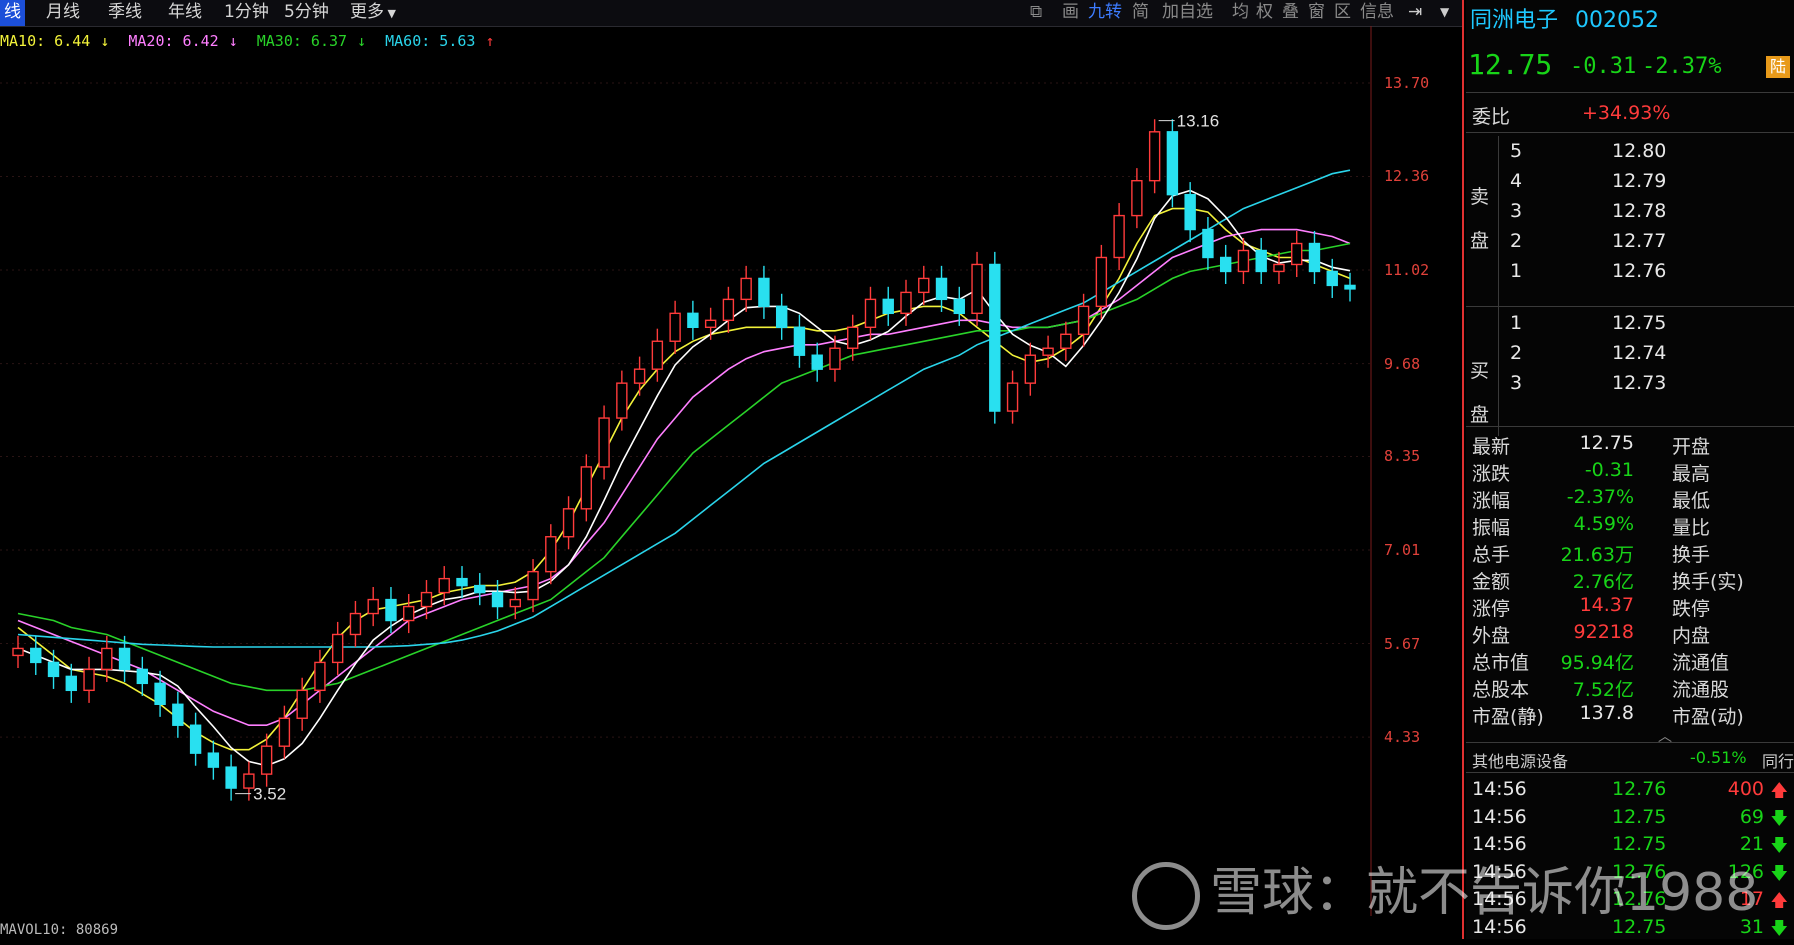 The height and width of the screenshot is (945, 1794). Describe the element at coordinates (1779, 875) in the screenshot. I see `tick-direction: 🡇` at that location.